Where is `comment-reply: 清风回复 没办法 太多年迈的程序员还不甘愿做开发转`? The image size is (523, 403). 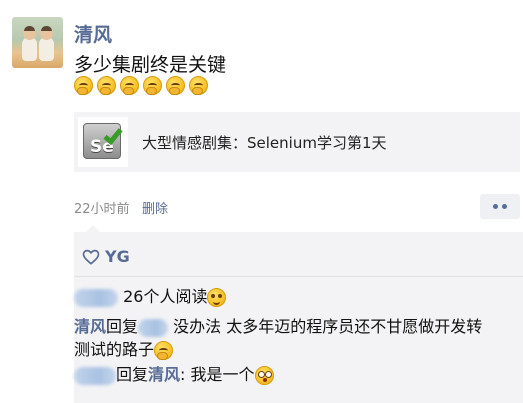
comment-reply: 清风回复 没办法 太多年迈的程序员还不甘愿做开发转 is located at coordinates (278, 326).